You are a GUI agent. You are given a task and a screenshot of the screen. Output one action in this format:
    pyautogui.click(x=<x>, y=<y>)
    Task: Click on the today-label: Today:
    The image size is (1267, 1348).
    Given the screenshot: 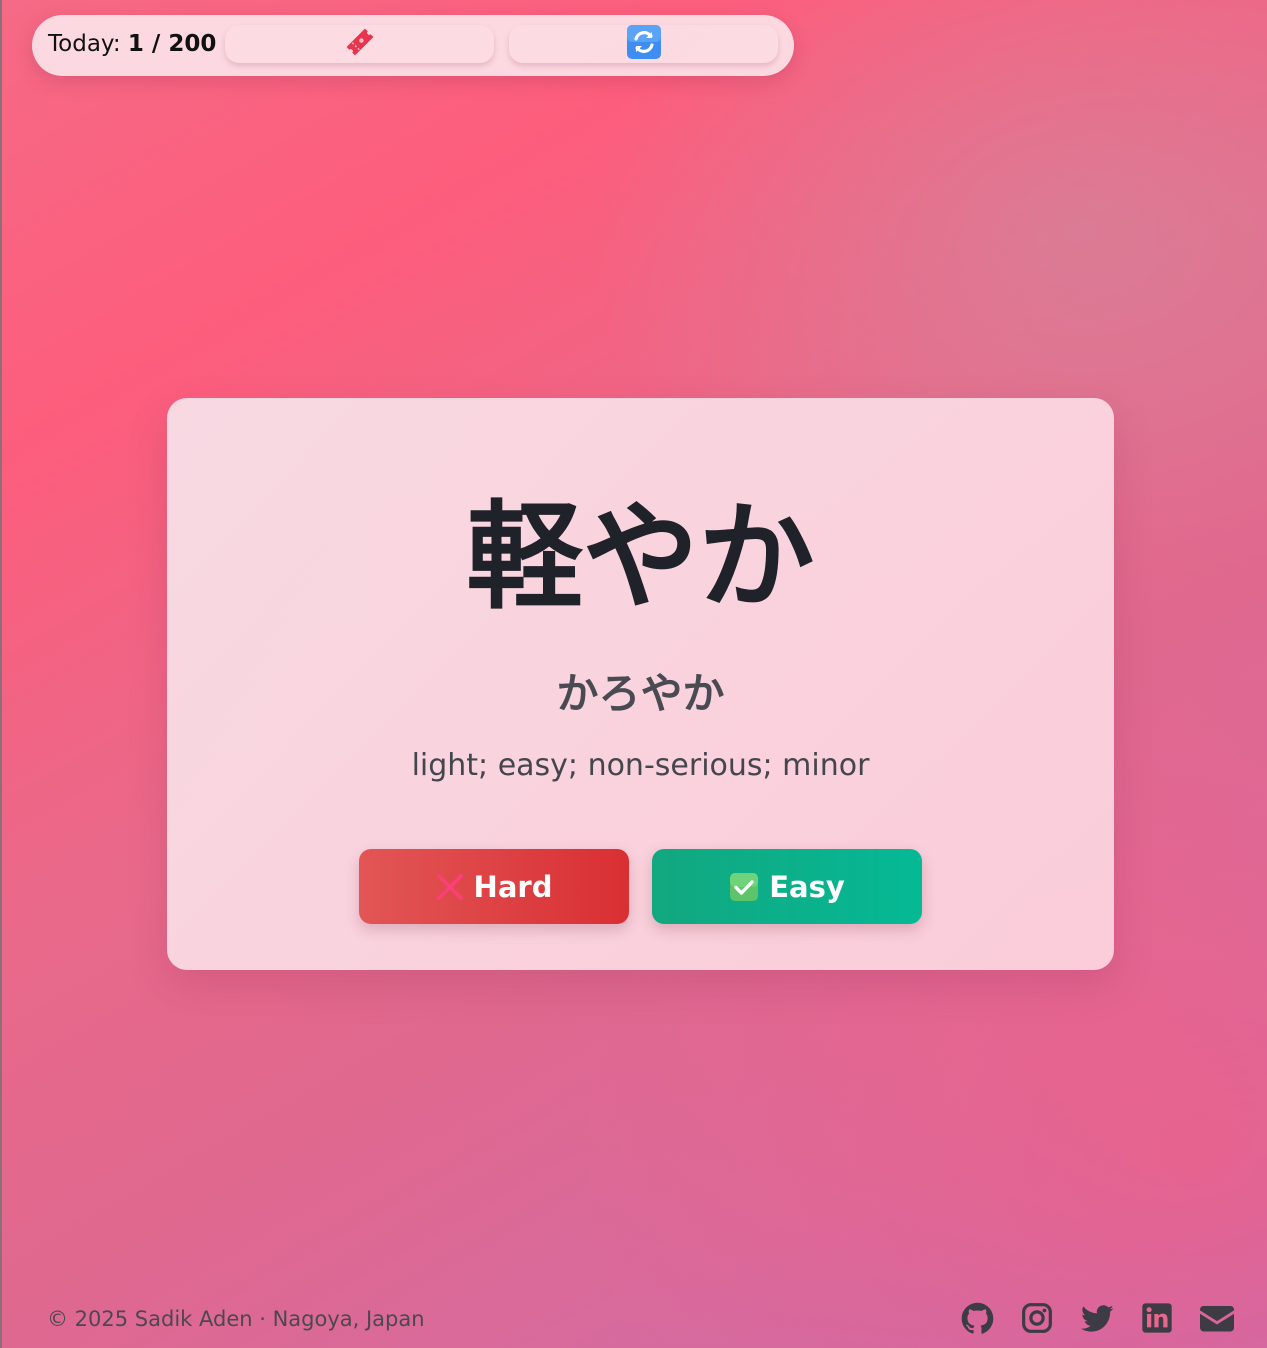 What is the action you would take?
    pyautogui.click(x=84, y=44)
    